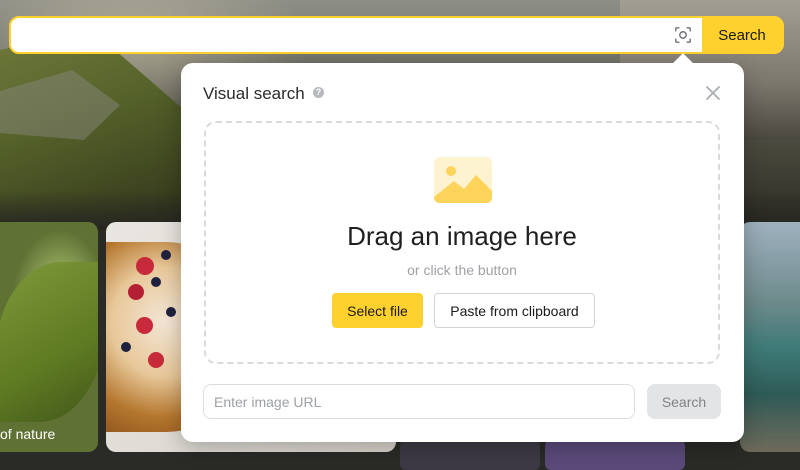  I want to click on url-search-button: Search, so click(684, 401).